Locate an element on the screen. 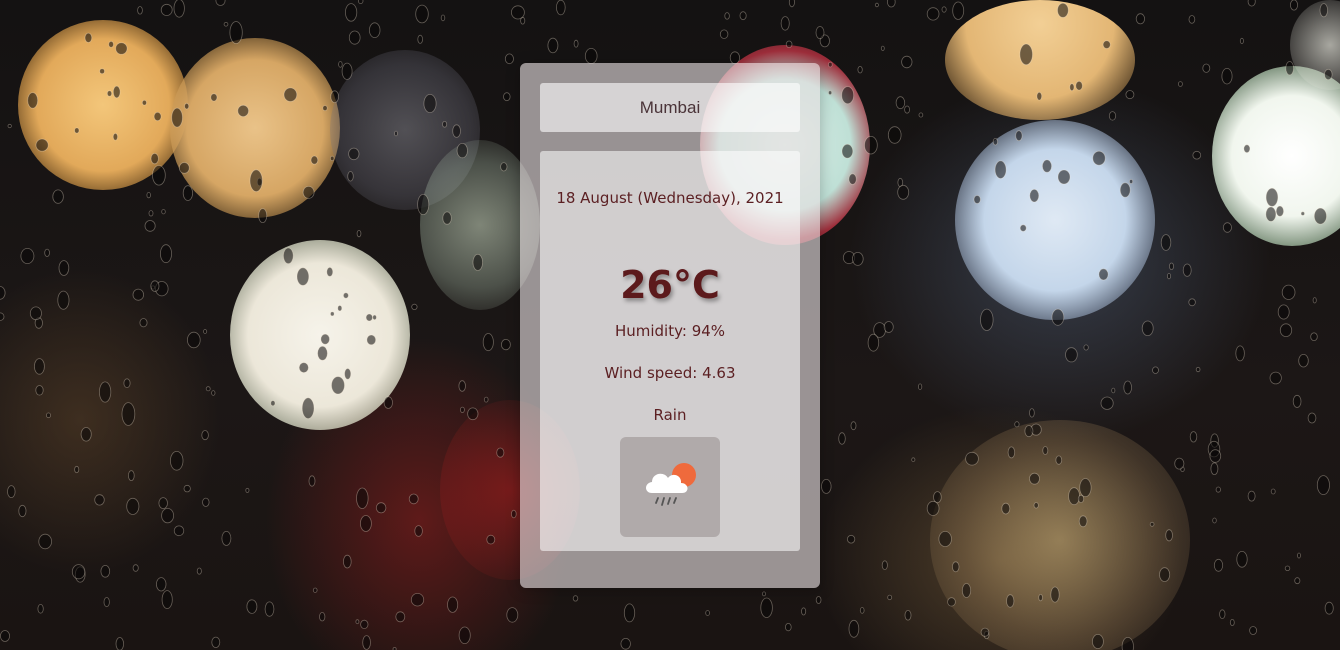 The height and width of the screenshot is (650, 1340). city-search-input is located at coordinates (670, 107).